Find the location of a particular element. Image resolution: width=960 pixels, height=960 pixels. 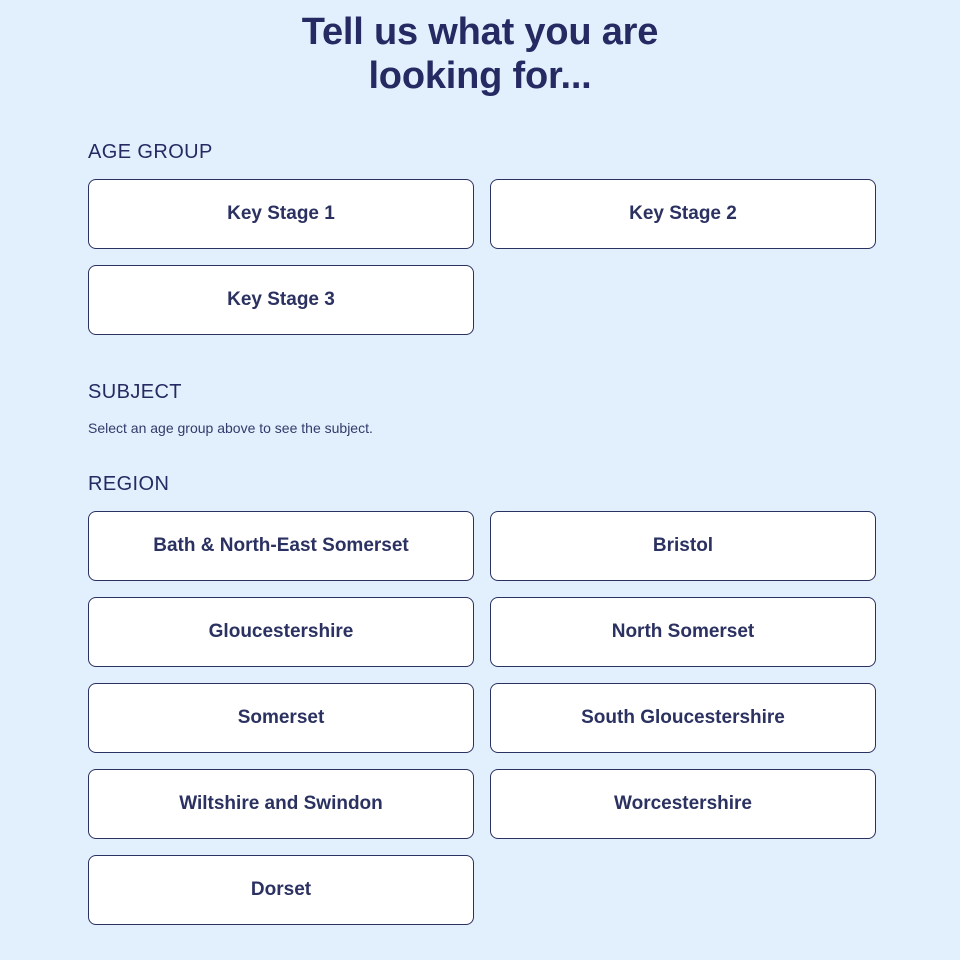

age-group-options: Key Stage 1 Key Stage 2 Key Stage 3 is located at coordinates (482, 257).